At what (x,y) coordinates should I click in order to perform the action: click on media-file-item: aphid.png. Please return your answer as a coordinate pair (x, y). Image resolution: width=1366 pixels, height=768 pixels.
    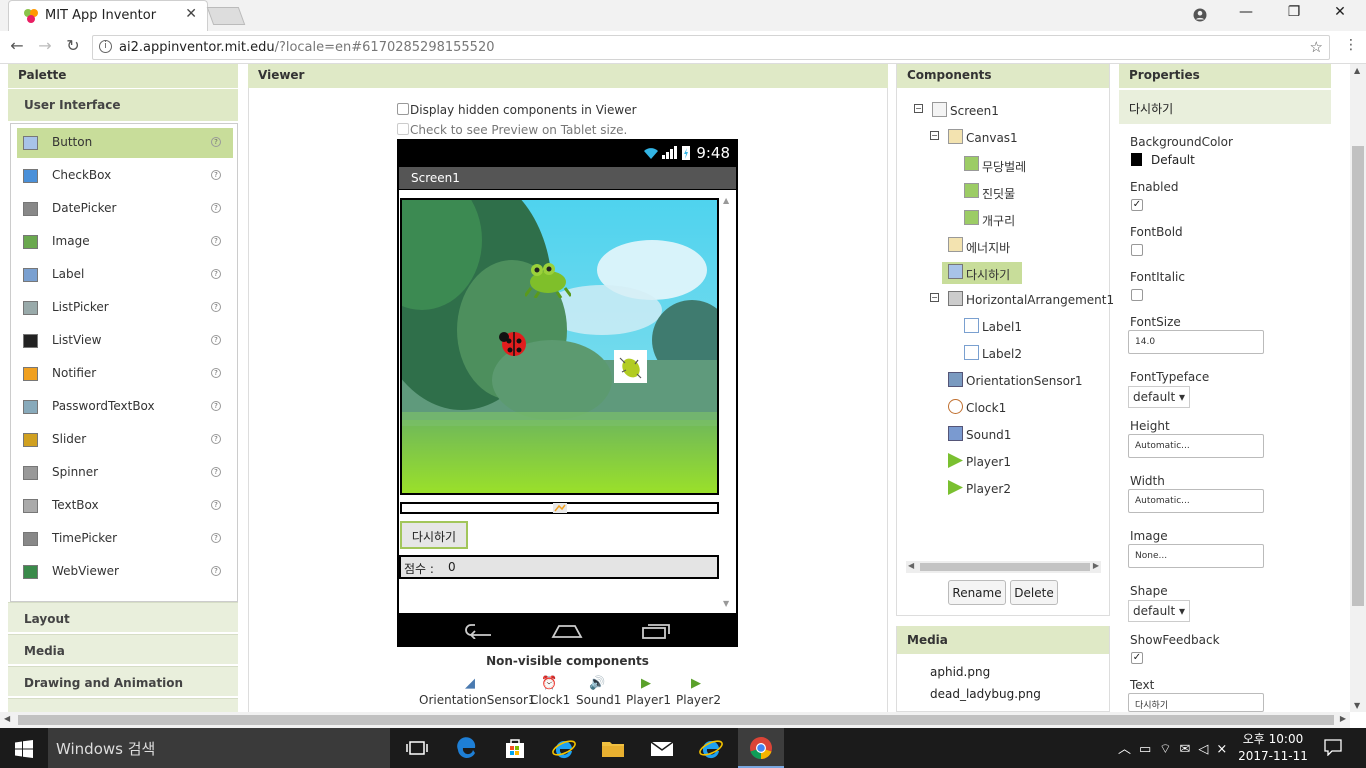
    Looking at the image, I should click on (960, 672).